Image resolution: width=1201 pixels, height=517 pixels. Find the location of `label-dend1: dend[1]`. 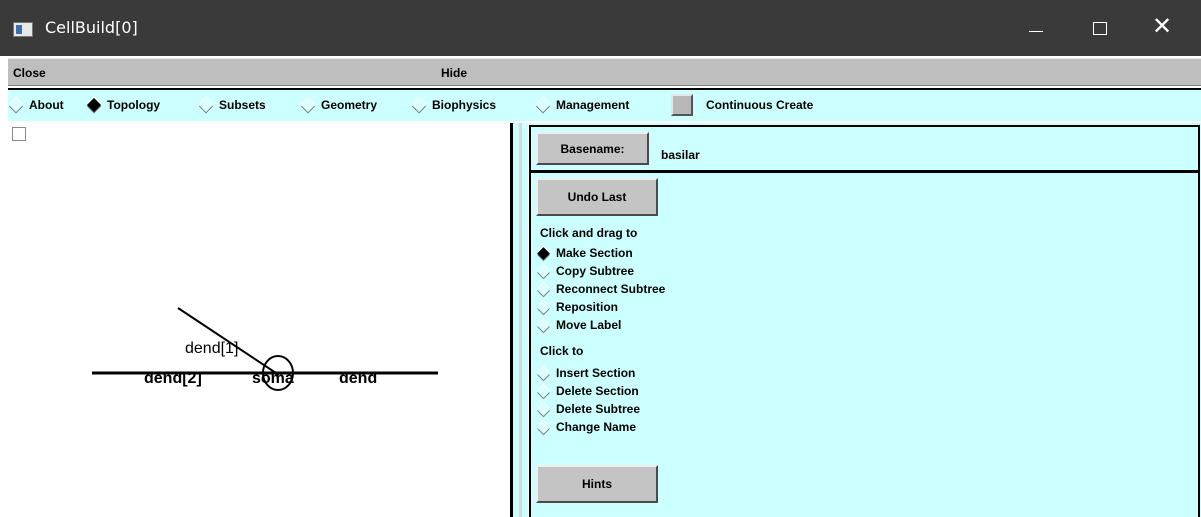

label-dend1: dend[1] is located at coordinates (211, 348).